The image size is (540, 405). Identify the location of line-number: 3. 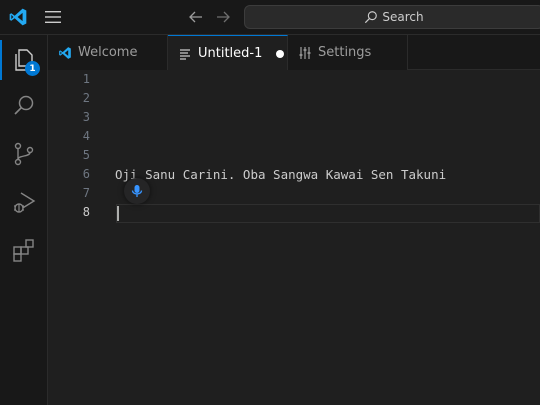
(86, 117).